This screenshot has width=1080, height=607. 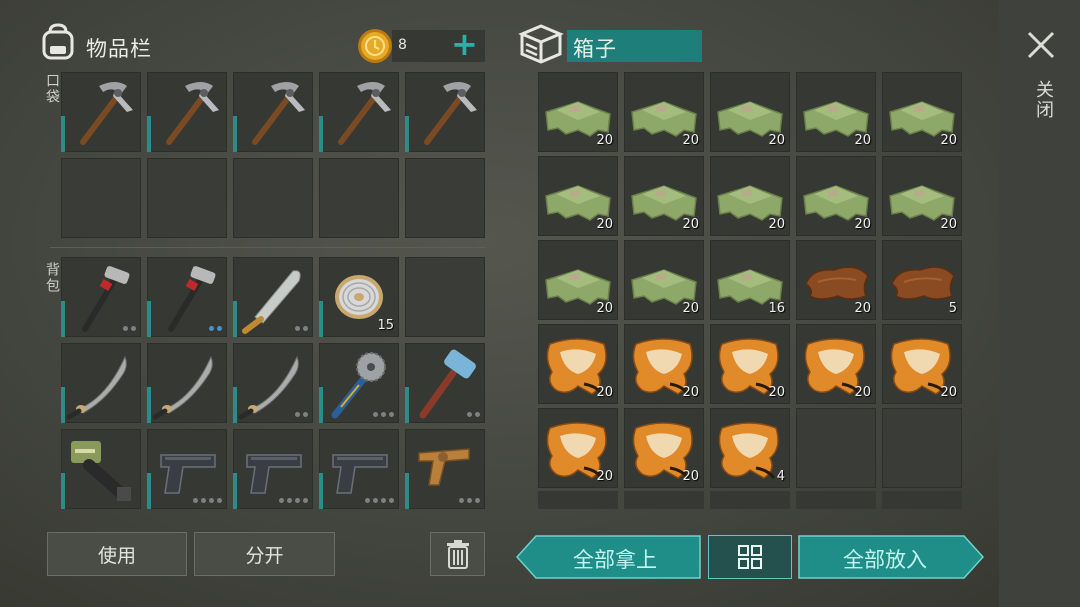 What do you see at coordinates (445, 469) in the screenshot?
I see `item-slot-revolver` at bounding box center [445, 469].